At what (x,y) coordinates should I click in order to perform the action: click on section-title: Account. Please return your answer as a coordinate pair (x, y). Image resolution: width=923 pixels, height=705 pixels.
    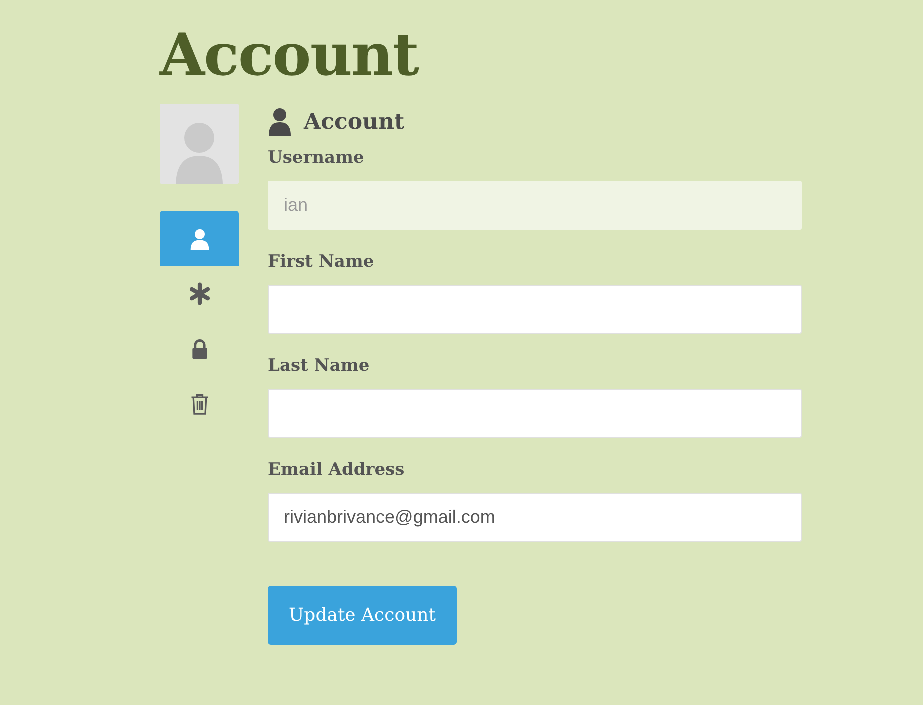
    Looking at the image, I should click on (354, 122).